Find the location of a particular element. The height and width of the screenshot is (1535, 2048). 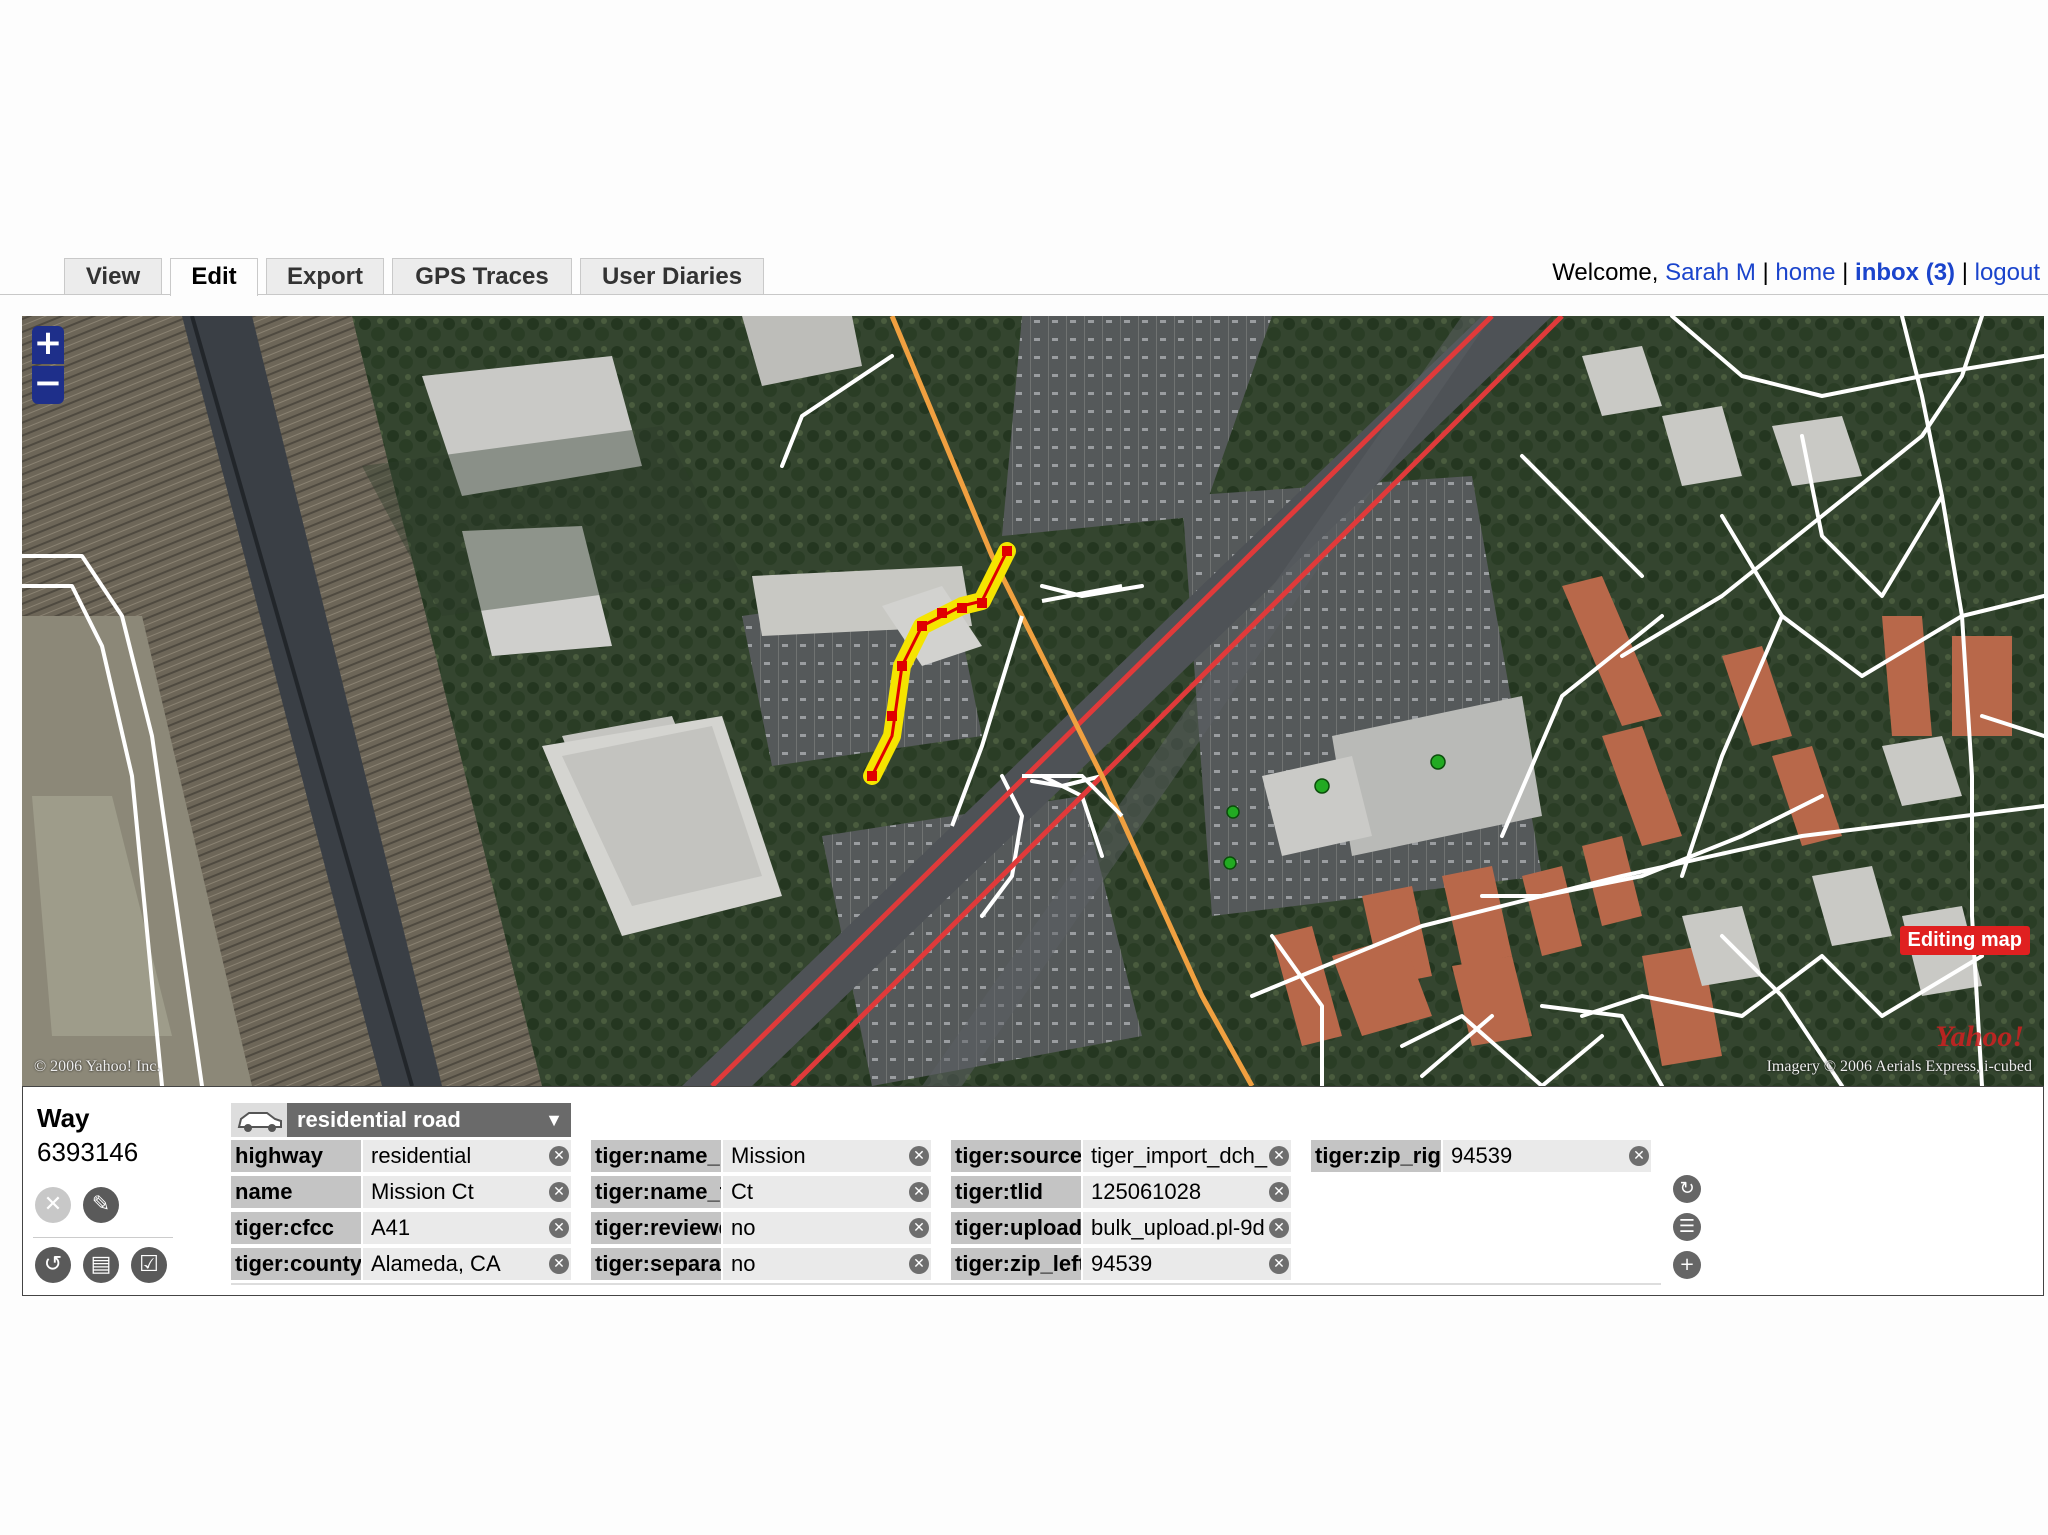

tag-key: tiger:separated is located at coordinates (656, 1264).